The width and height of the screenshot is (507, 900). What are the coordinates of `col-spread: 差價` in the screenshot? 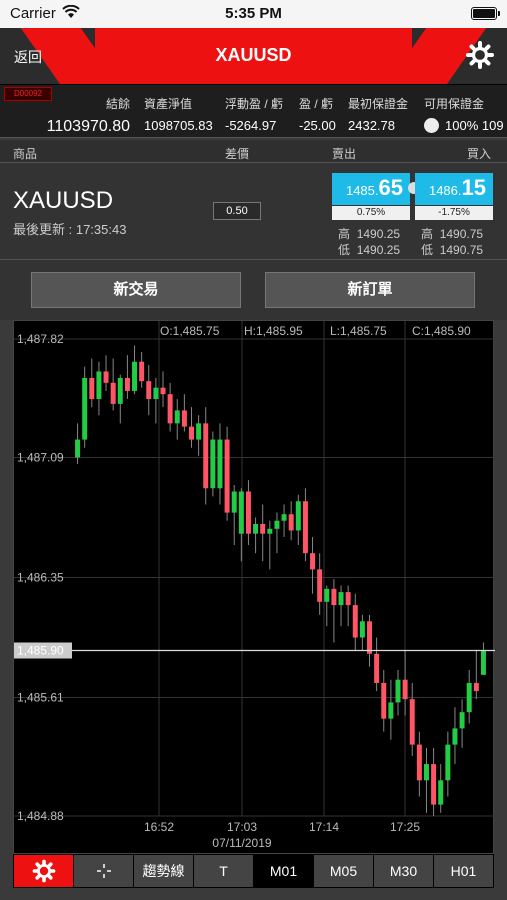 It's located at (237, 154).